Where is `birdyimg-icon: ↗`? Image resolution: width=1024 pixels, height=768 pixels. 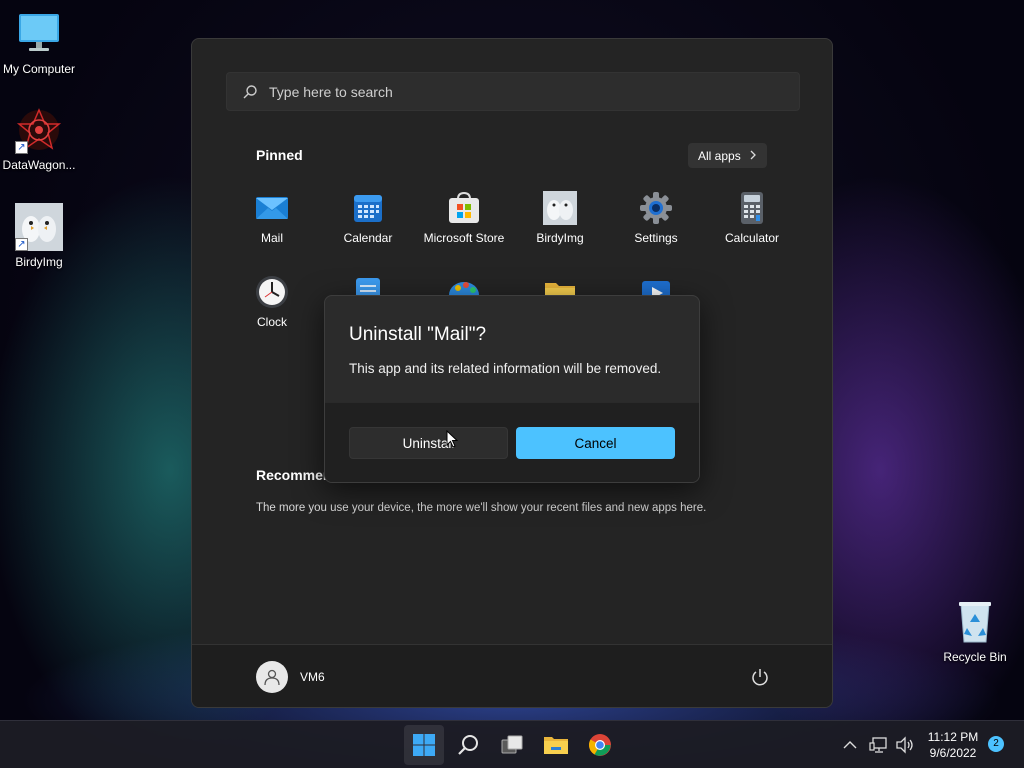 birdyimg-icon: ↗ is located at coordinates (39, 227).